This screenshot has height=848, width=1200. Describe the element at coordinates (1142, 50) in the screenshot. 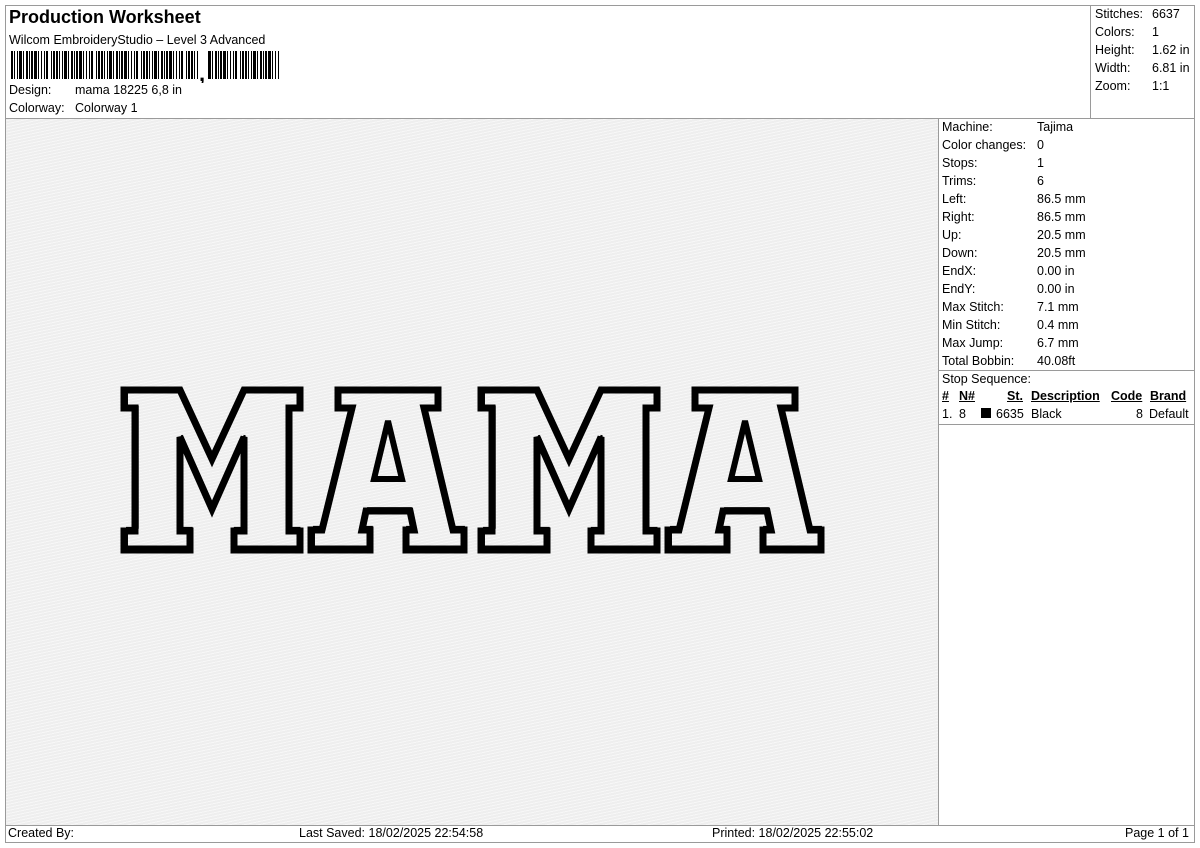

I see `summary-height: Height: 1.62 in` at that location.